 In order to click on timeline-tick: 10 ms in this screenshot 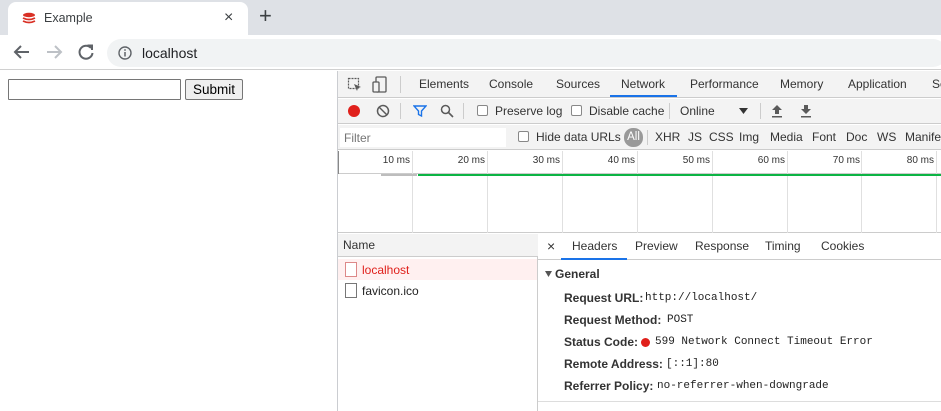, I will do `click(396, 160)`.